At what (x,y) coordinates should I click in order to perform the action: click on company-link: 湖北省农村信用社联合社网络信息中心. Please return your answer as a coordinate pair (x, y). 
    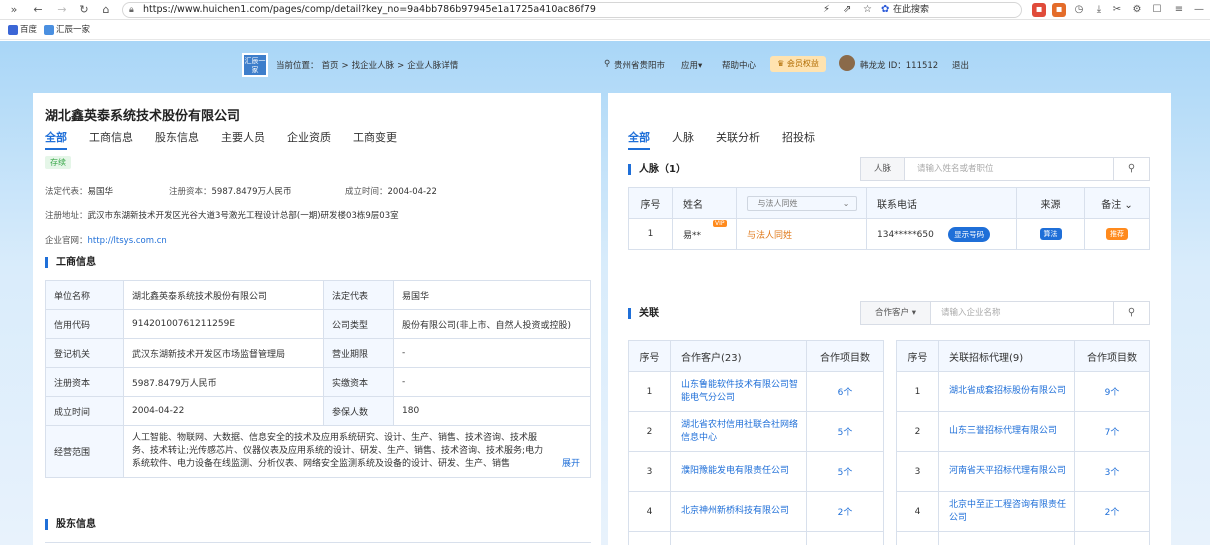
    Looking at the image, I should click on (738, 431).